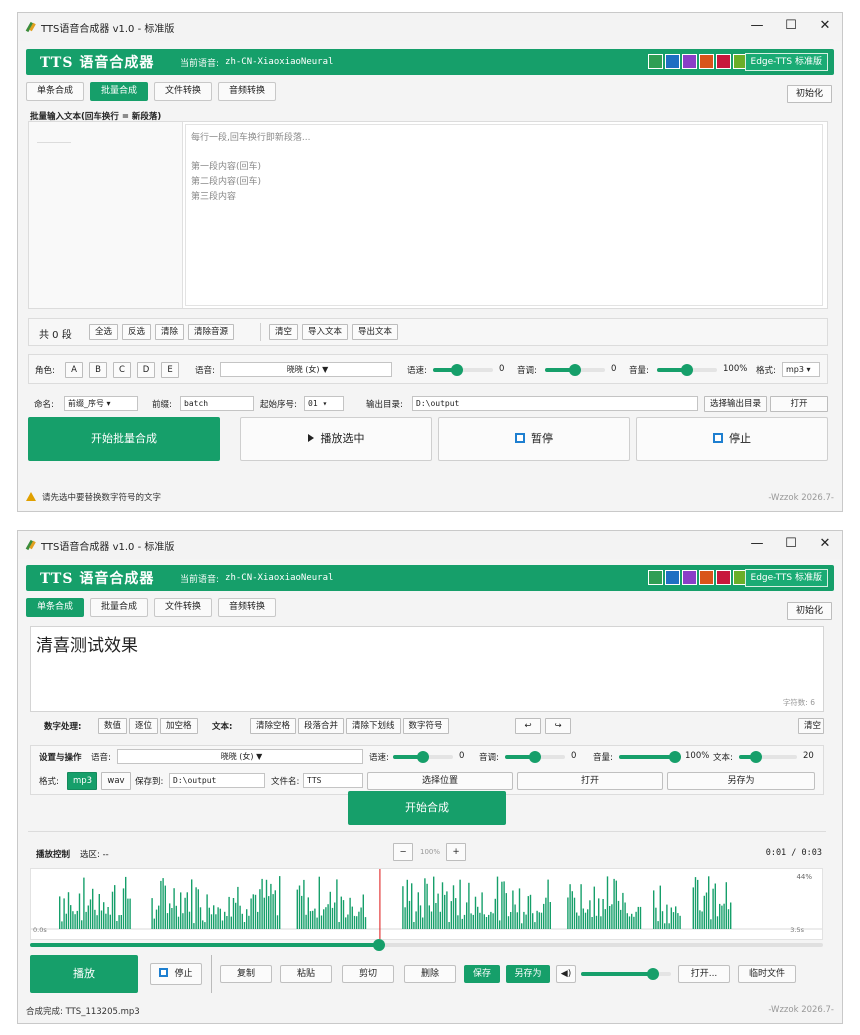 The width and height of the screenshot is (860, 1035). Describe the element at coordinates (31, 496) in the screenshot. I see `warning-icon` at that location.